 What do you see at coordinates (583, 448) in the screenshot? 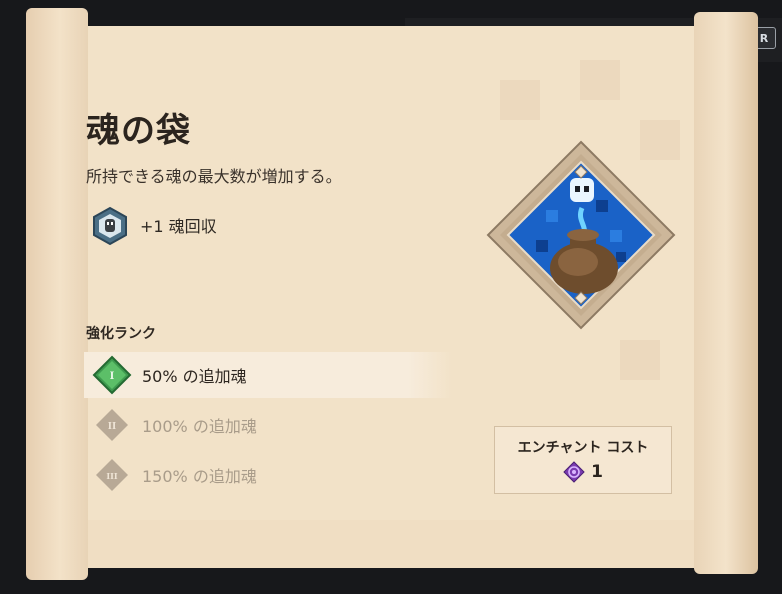
I see `enchant-cost-title: エンチャント コスト` at bounding box center [583, 448].